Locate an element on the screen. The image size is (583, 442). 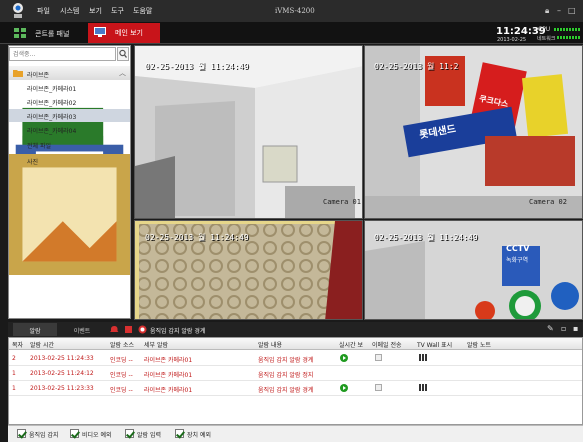
cctv-sign-text: CCTV is located at coordinates (518, 248).